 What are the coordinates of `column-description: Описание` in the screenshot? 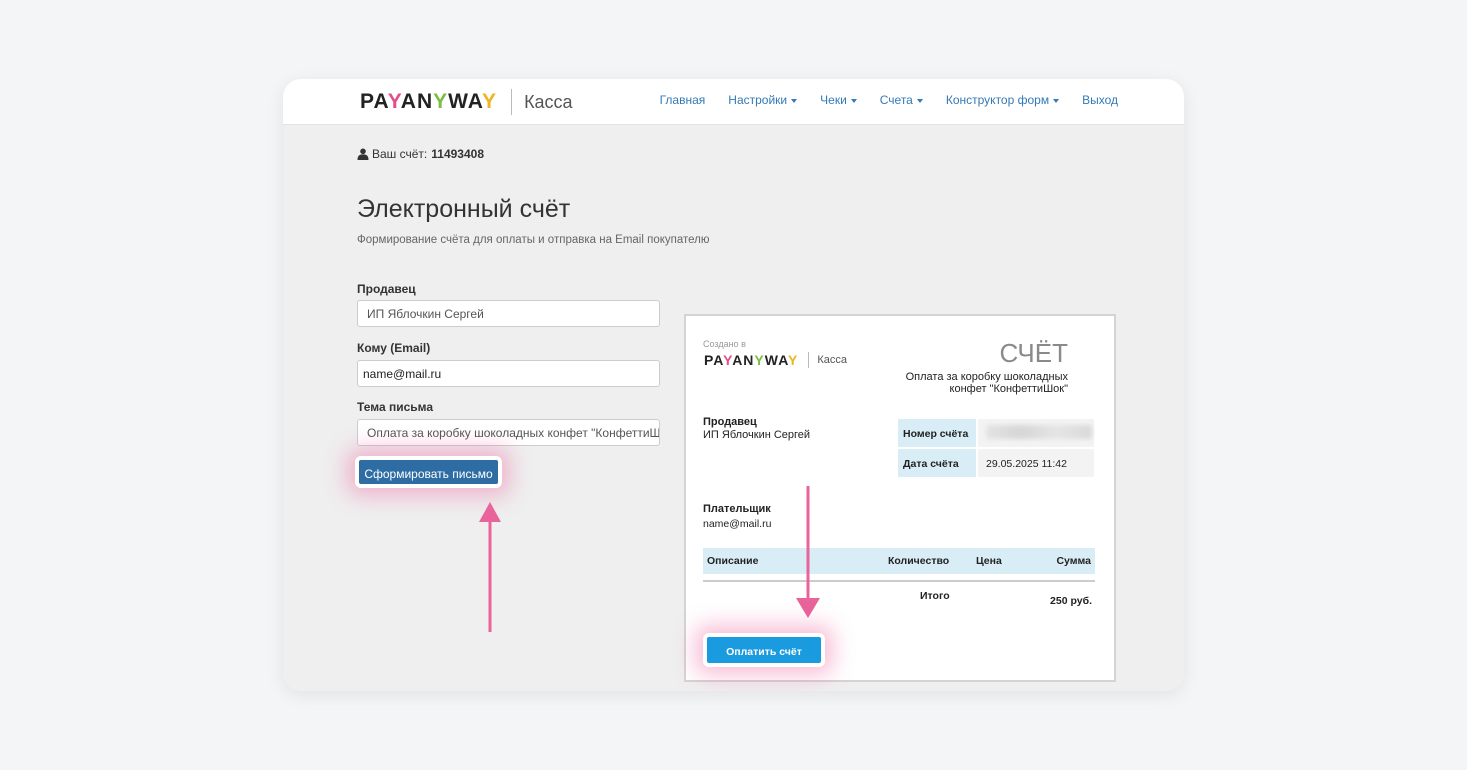 It's located at (733, 561).